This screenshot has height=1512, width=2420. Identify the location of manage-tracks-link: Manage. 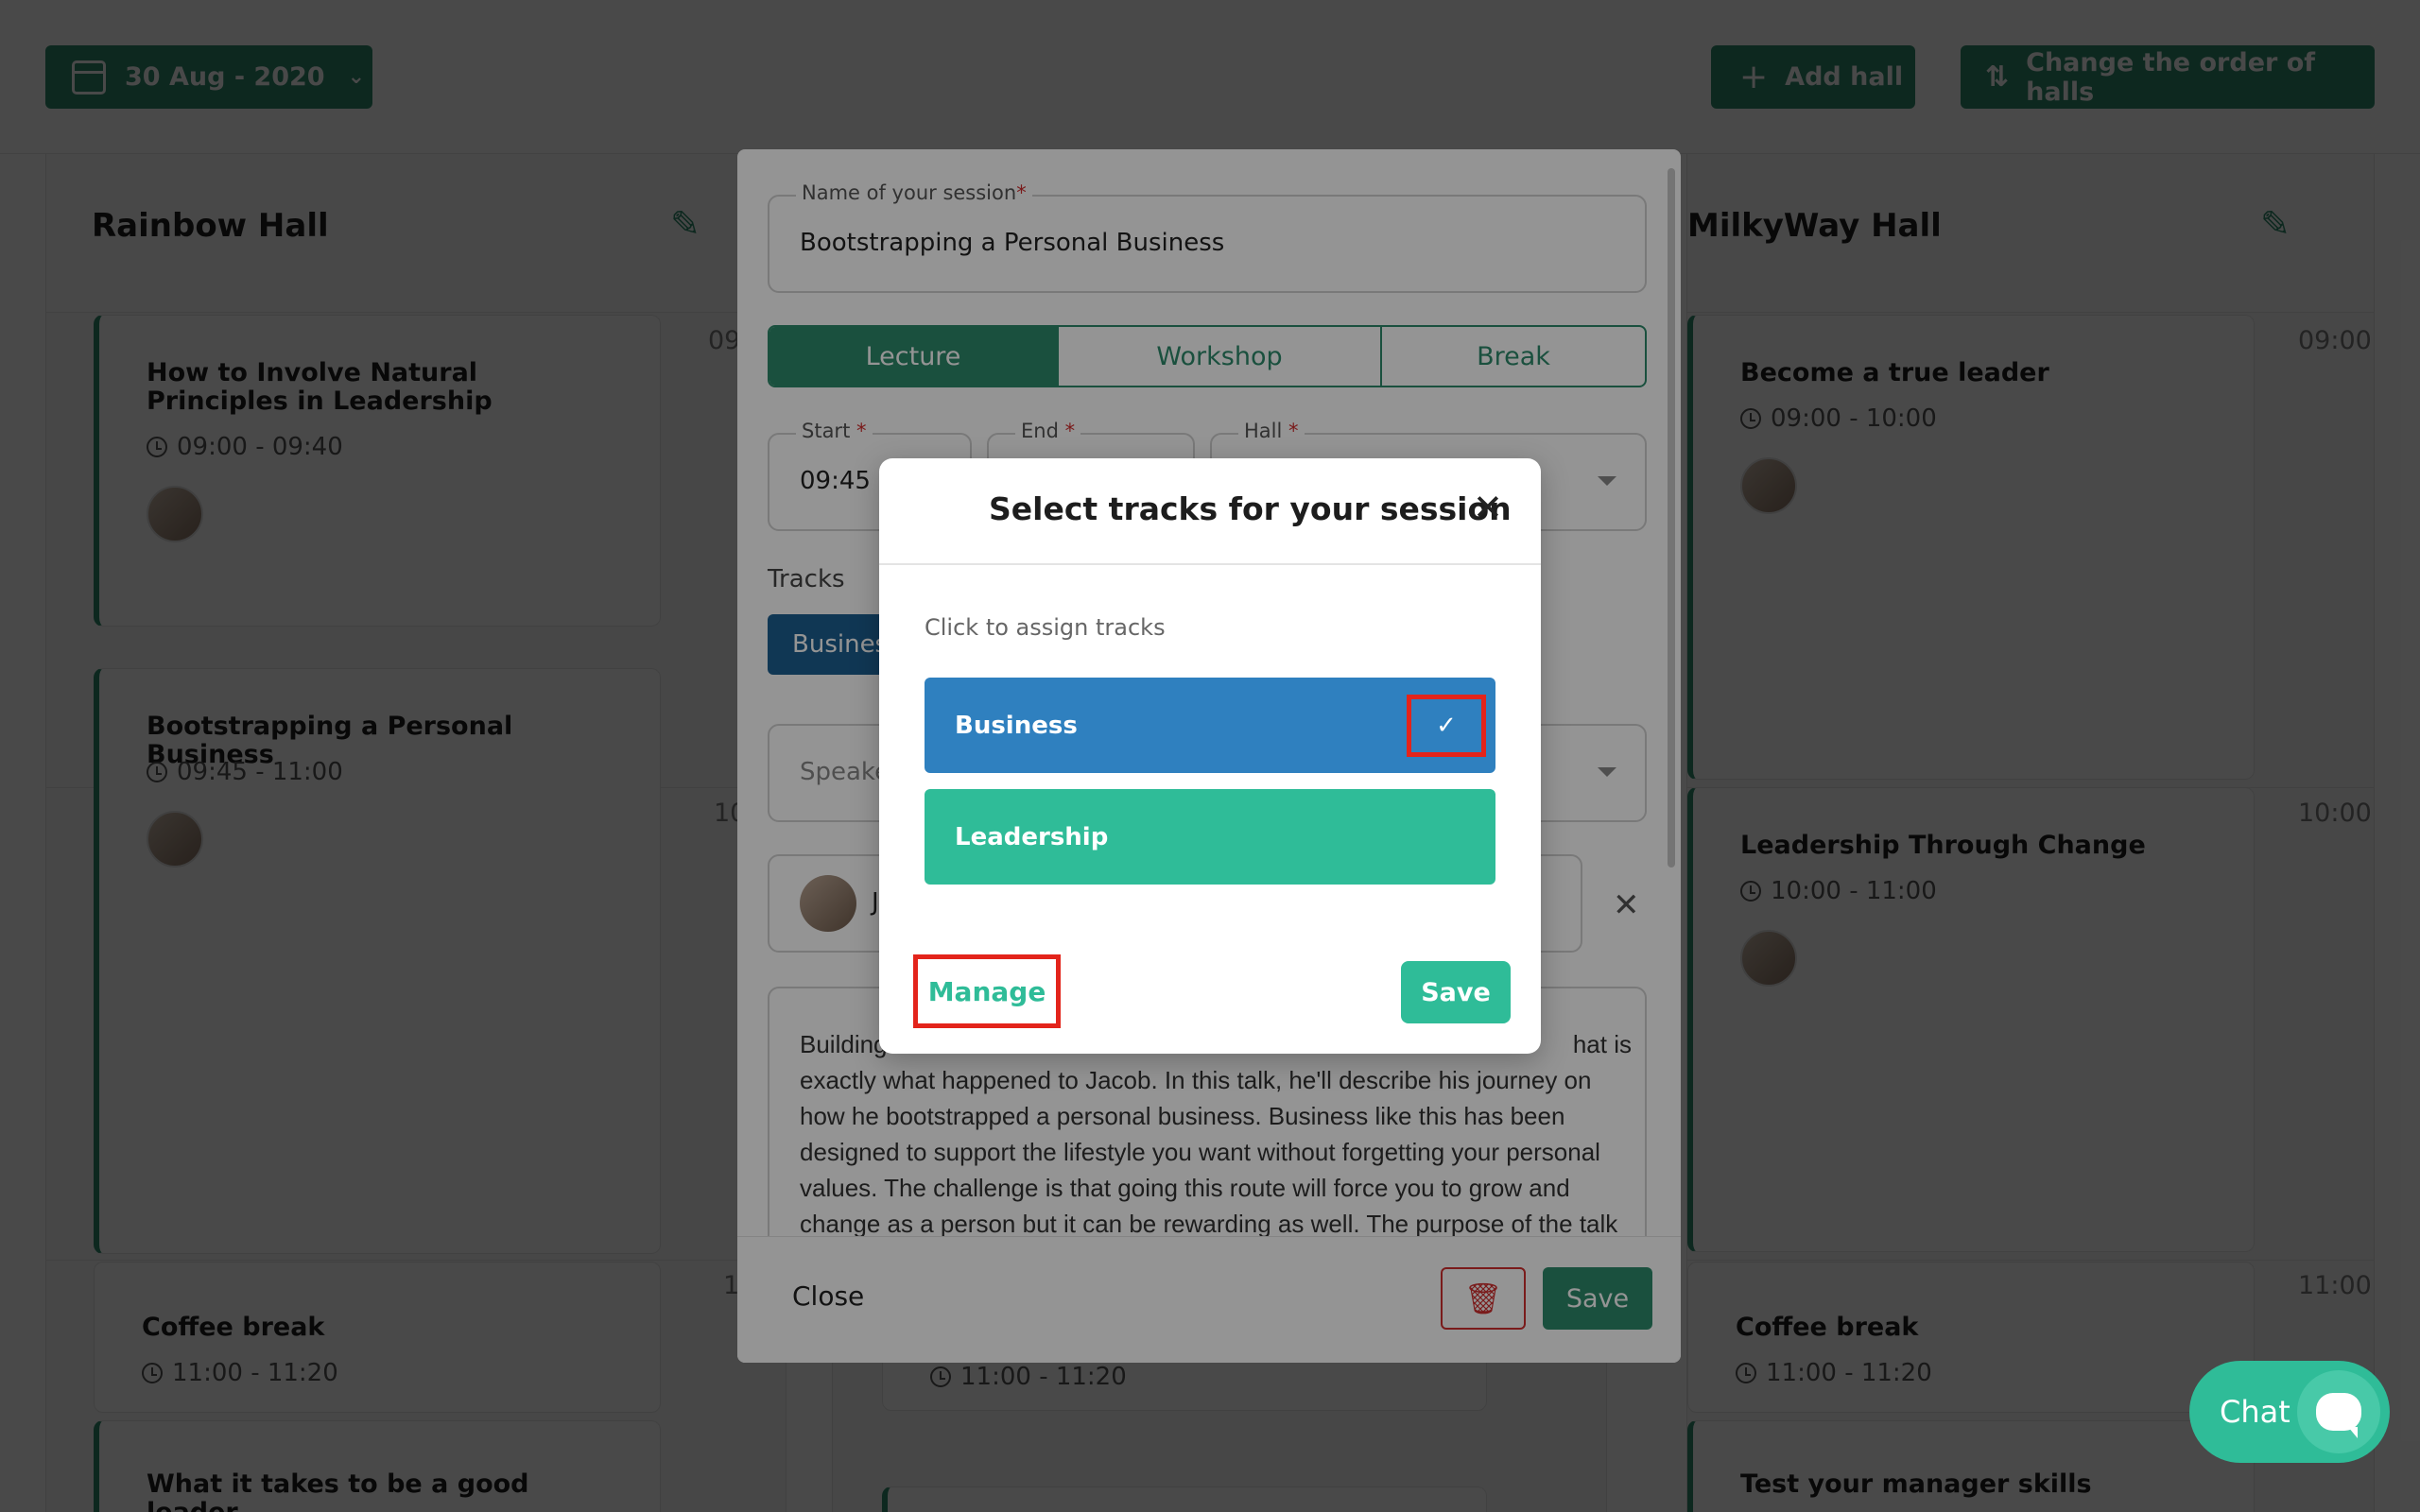
(987, 991).